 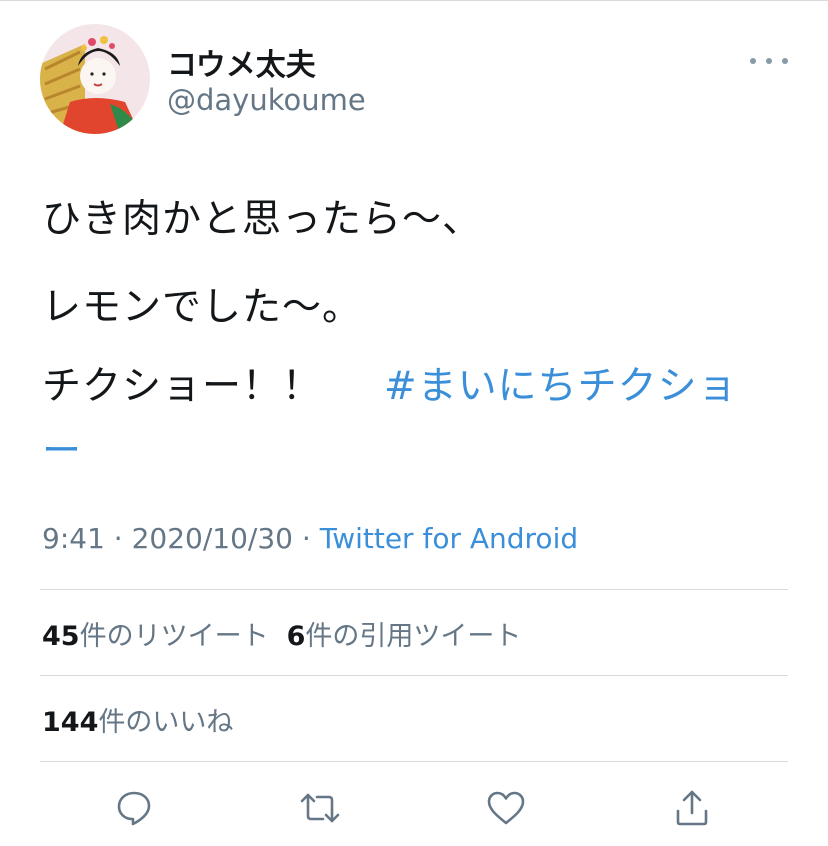 I want to click on user-handle: @dayukoume, so click(x=266, y=100).